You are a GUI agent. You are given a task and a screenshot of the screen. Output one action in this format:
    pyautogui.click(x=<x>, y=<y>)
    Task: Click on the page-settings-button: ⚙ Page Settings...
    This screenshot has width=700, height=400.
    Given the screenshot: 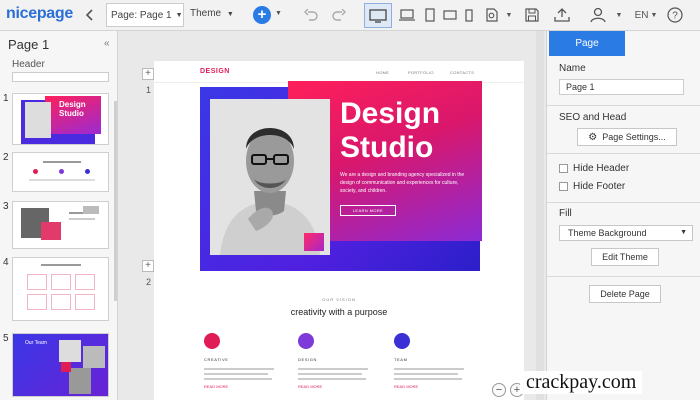 What is the action you would take?
    pyautogui.click(x=627, y=137)
    